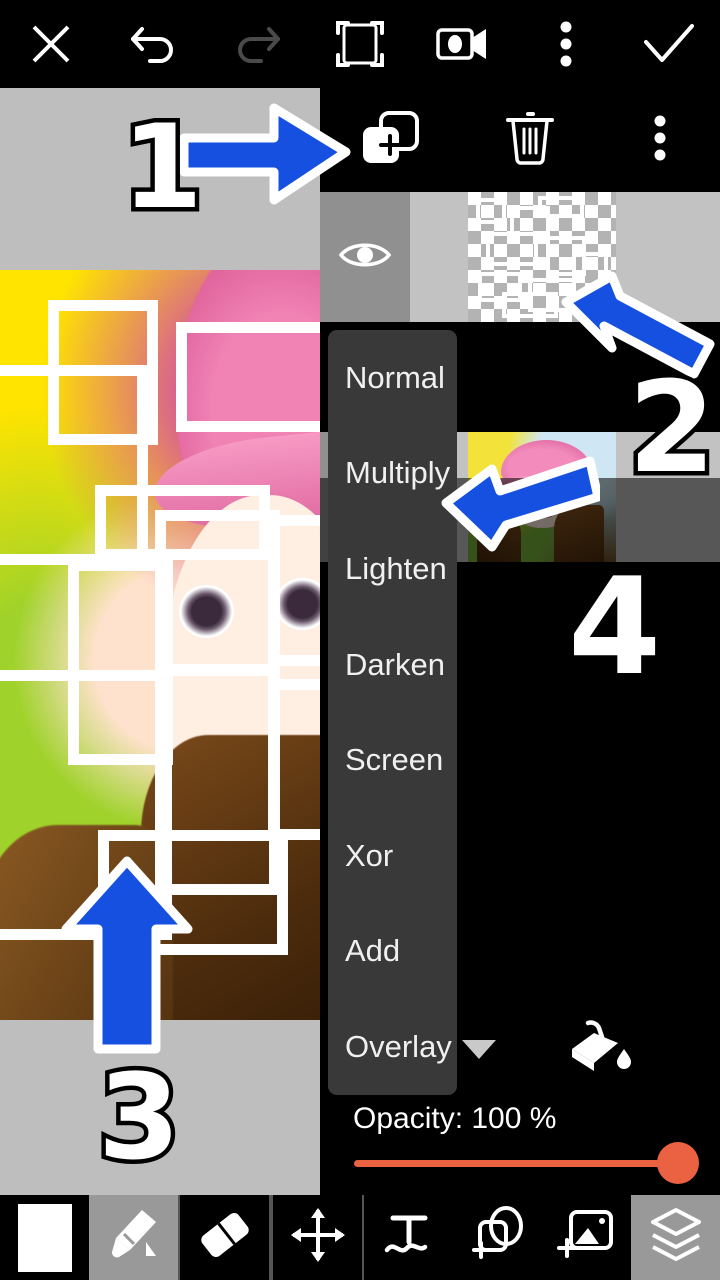  I want to click on move-arrows-icon, so click(318, 1237).